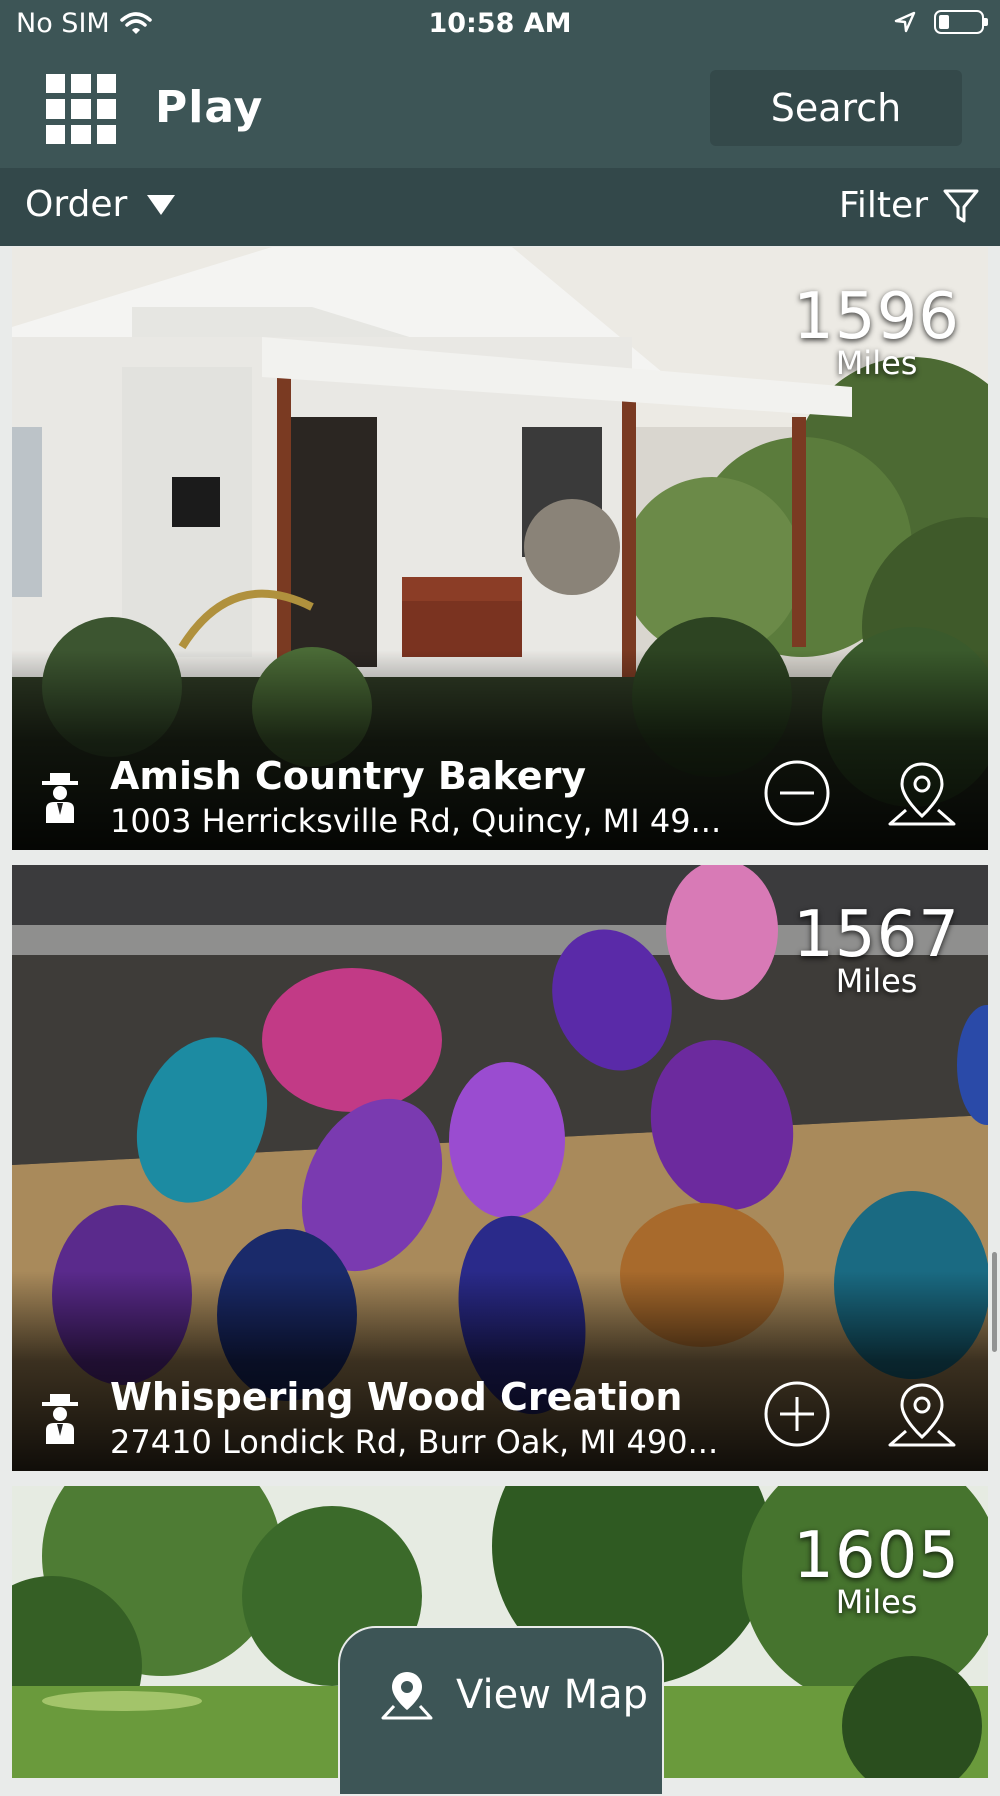 The image size is (1000, 1796). I want to click on location-arrow-icon, so click(905, 22).